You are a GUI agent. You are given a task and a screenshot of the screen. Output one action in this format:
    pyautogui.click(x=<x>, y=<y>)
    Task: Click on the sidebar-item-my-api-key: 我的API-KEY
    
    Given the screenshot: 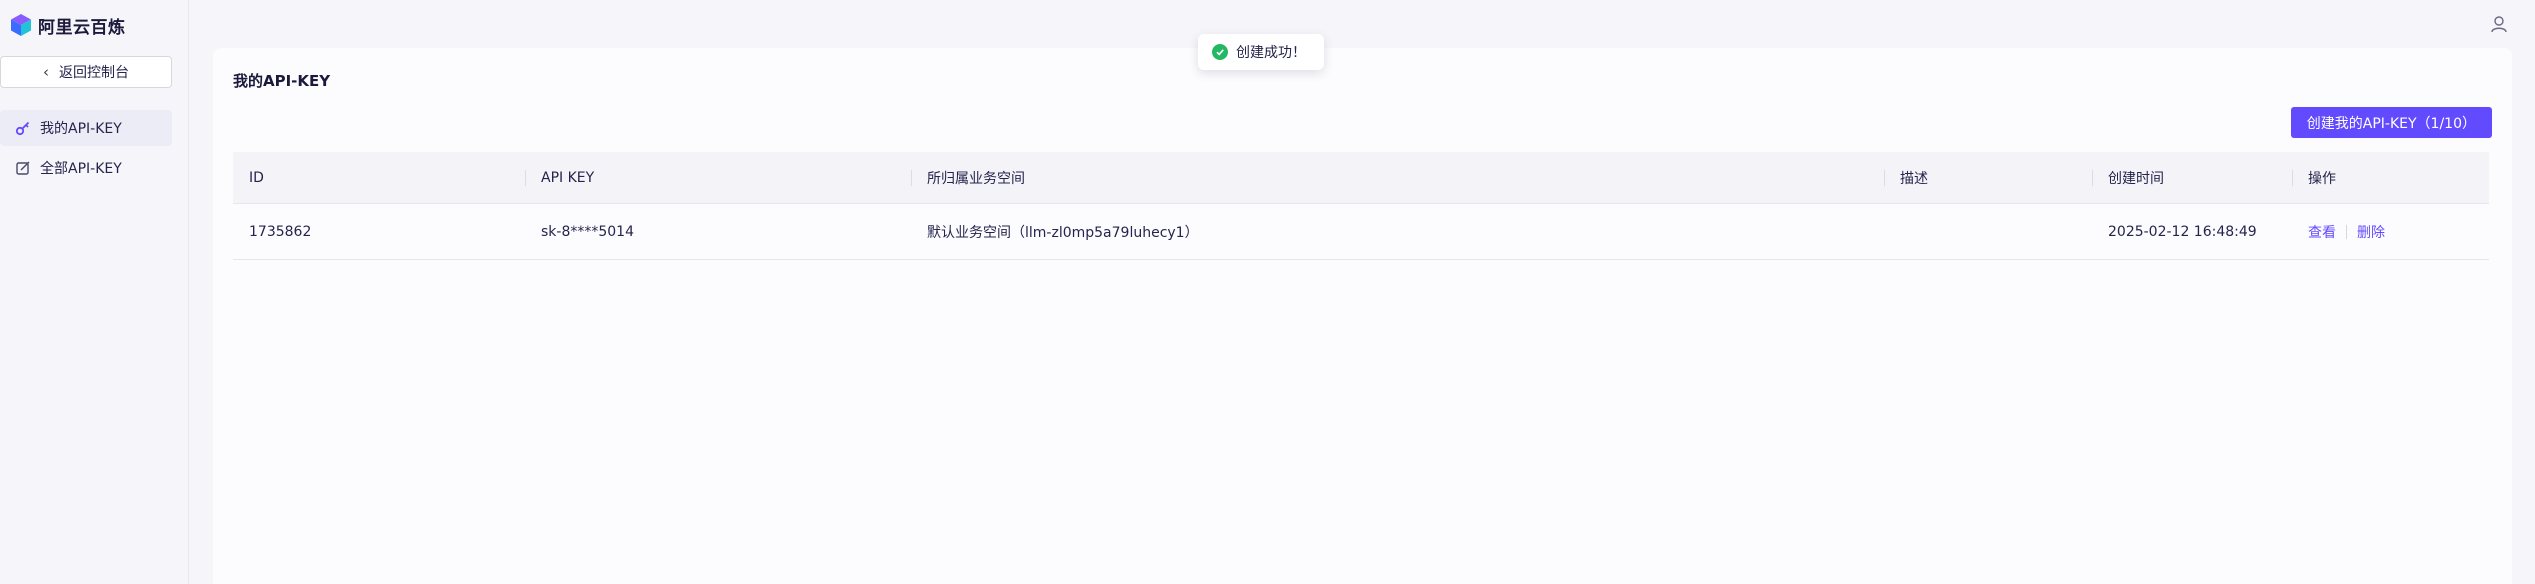 What is the action you would take?
    pyautogui.click(x=86, y=128)
    